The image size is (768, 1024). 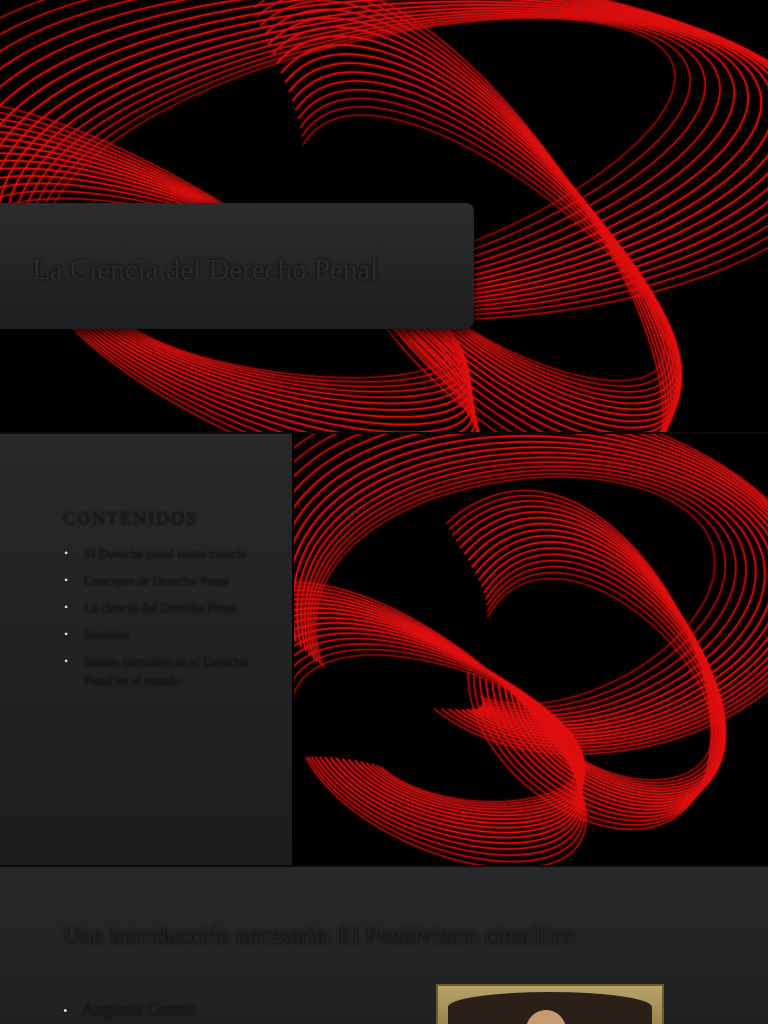 What do you see at coordinates (129, 1009) in the screenshot?
I see `list-item: • Augusto Comte` at bounding box center [129, 1009].